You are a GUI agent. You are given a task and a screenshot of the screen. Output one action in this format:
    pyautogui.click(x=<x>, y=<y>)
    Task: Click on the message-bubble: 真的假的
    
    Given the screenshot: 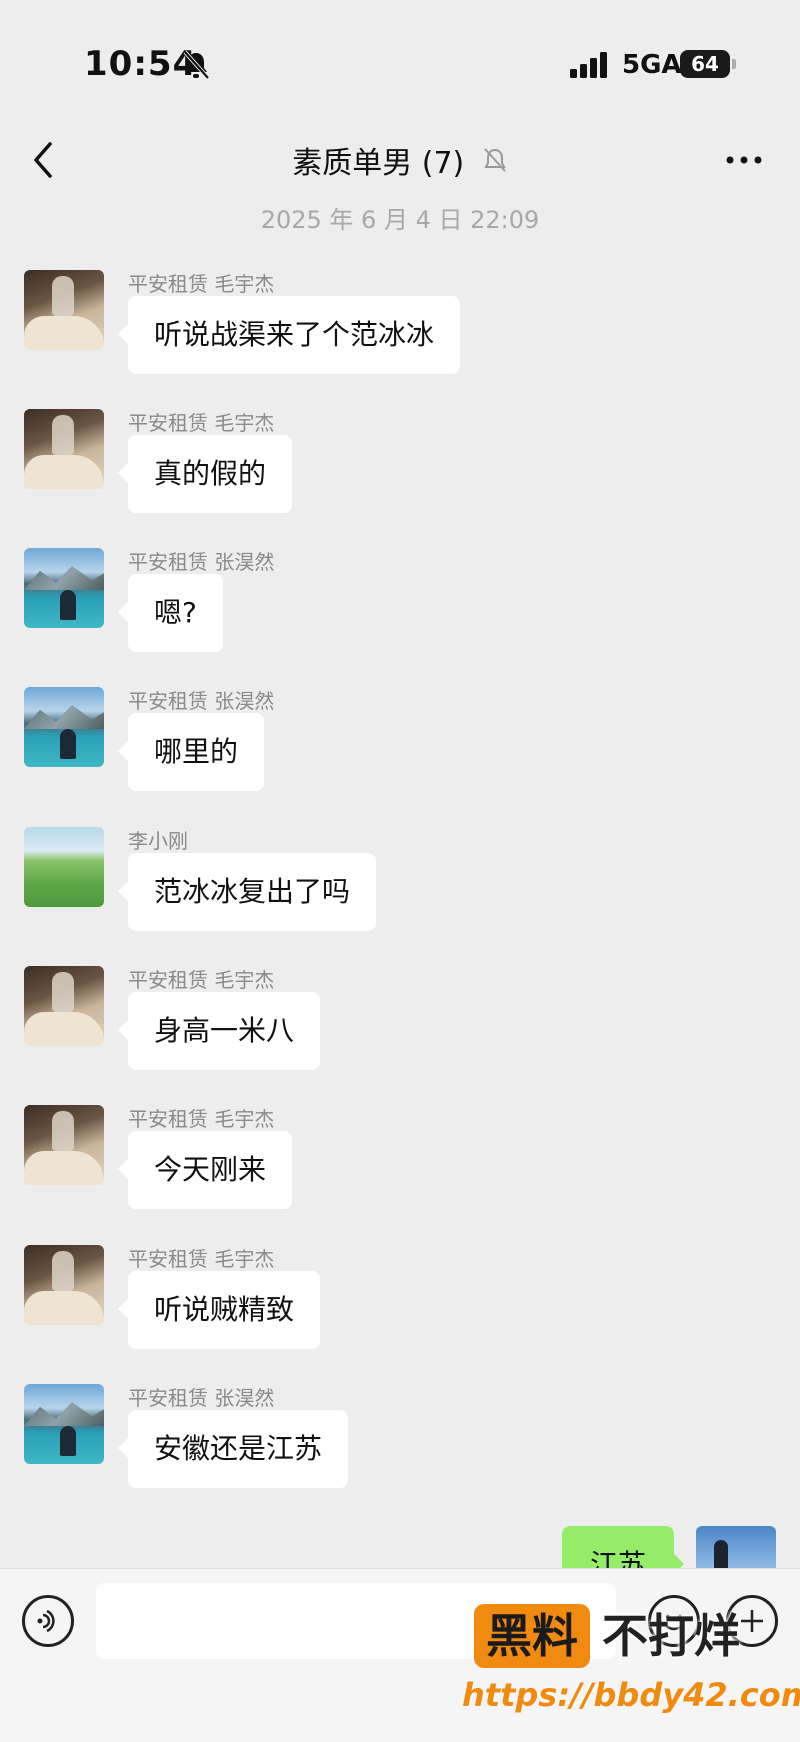 What is the action you would take?
    pyautogui.click(x=205, y=474)
    